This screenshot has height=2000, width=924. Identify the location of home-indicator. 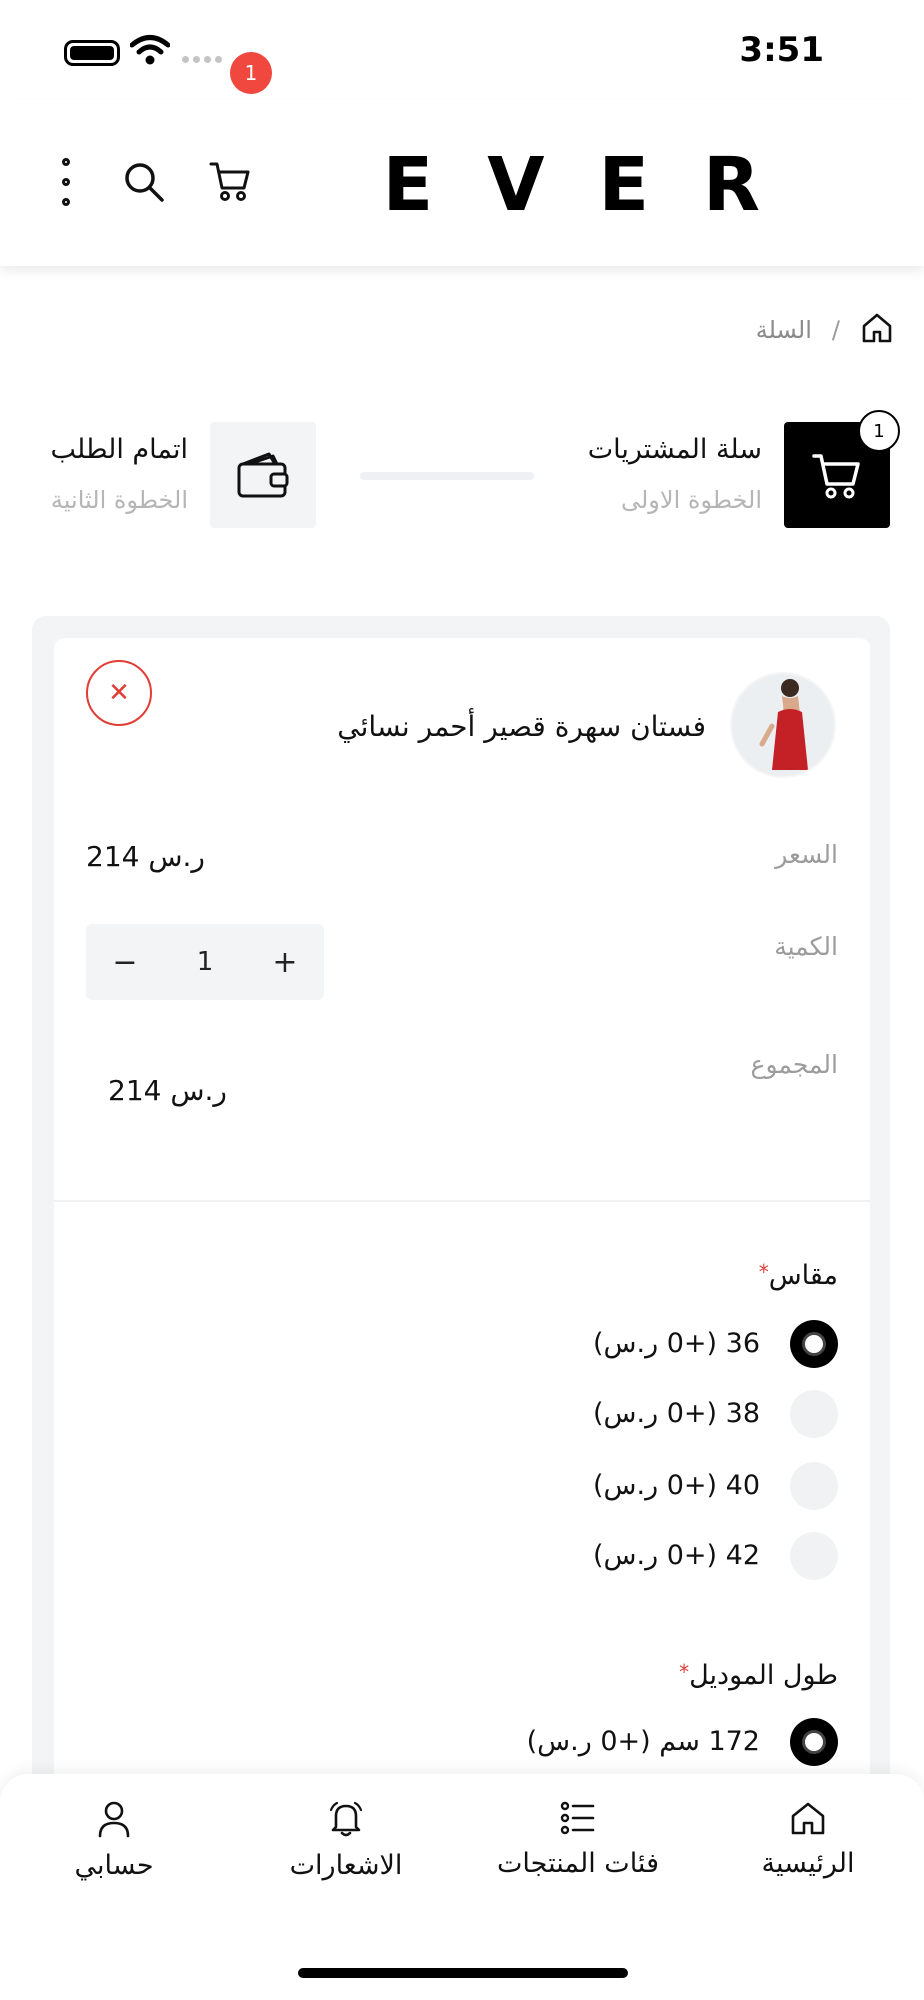
(463, 1973).